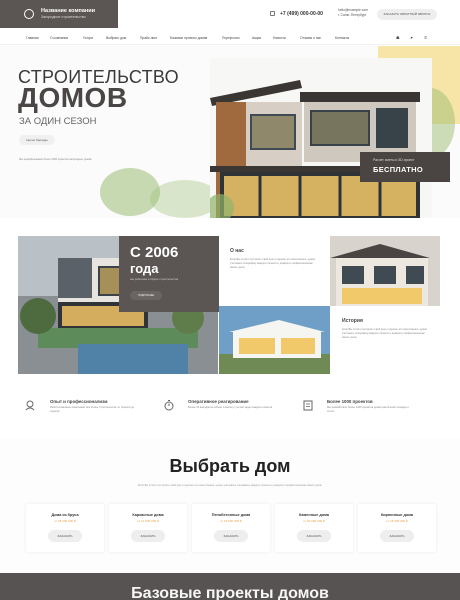  What do you see at coordinates (88, 38) in the screenshot?
I see `nav-item-services: Услуги` at bounding box center [88, 38].